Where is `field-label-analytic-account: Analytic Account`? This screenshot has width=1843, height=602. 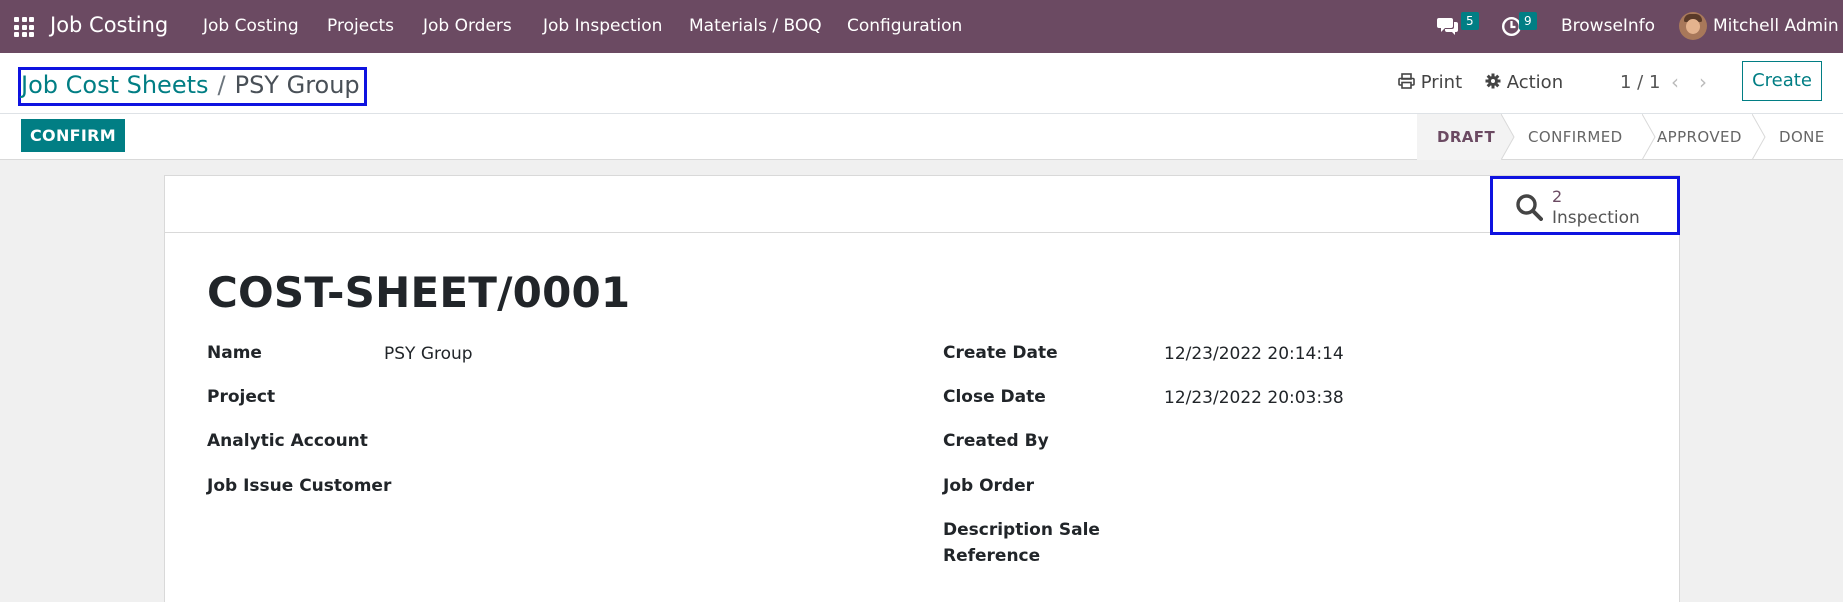 field-label-analytic-account: Analytic Account is located at coordinates (287, 441).